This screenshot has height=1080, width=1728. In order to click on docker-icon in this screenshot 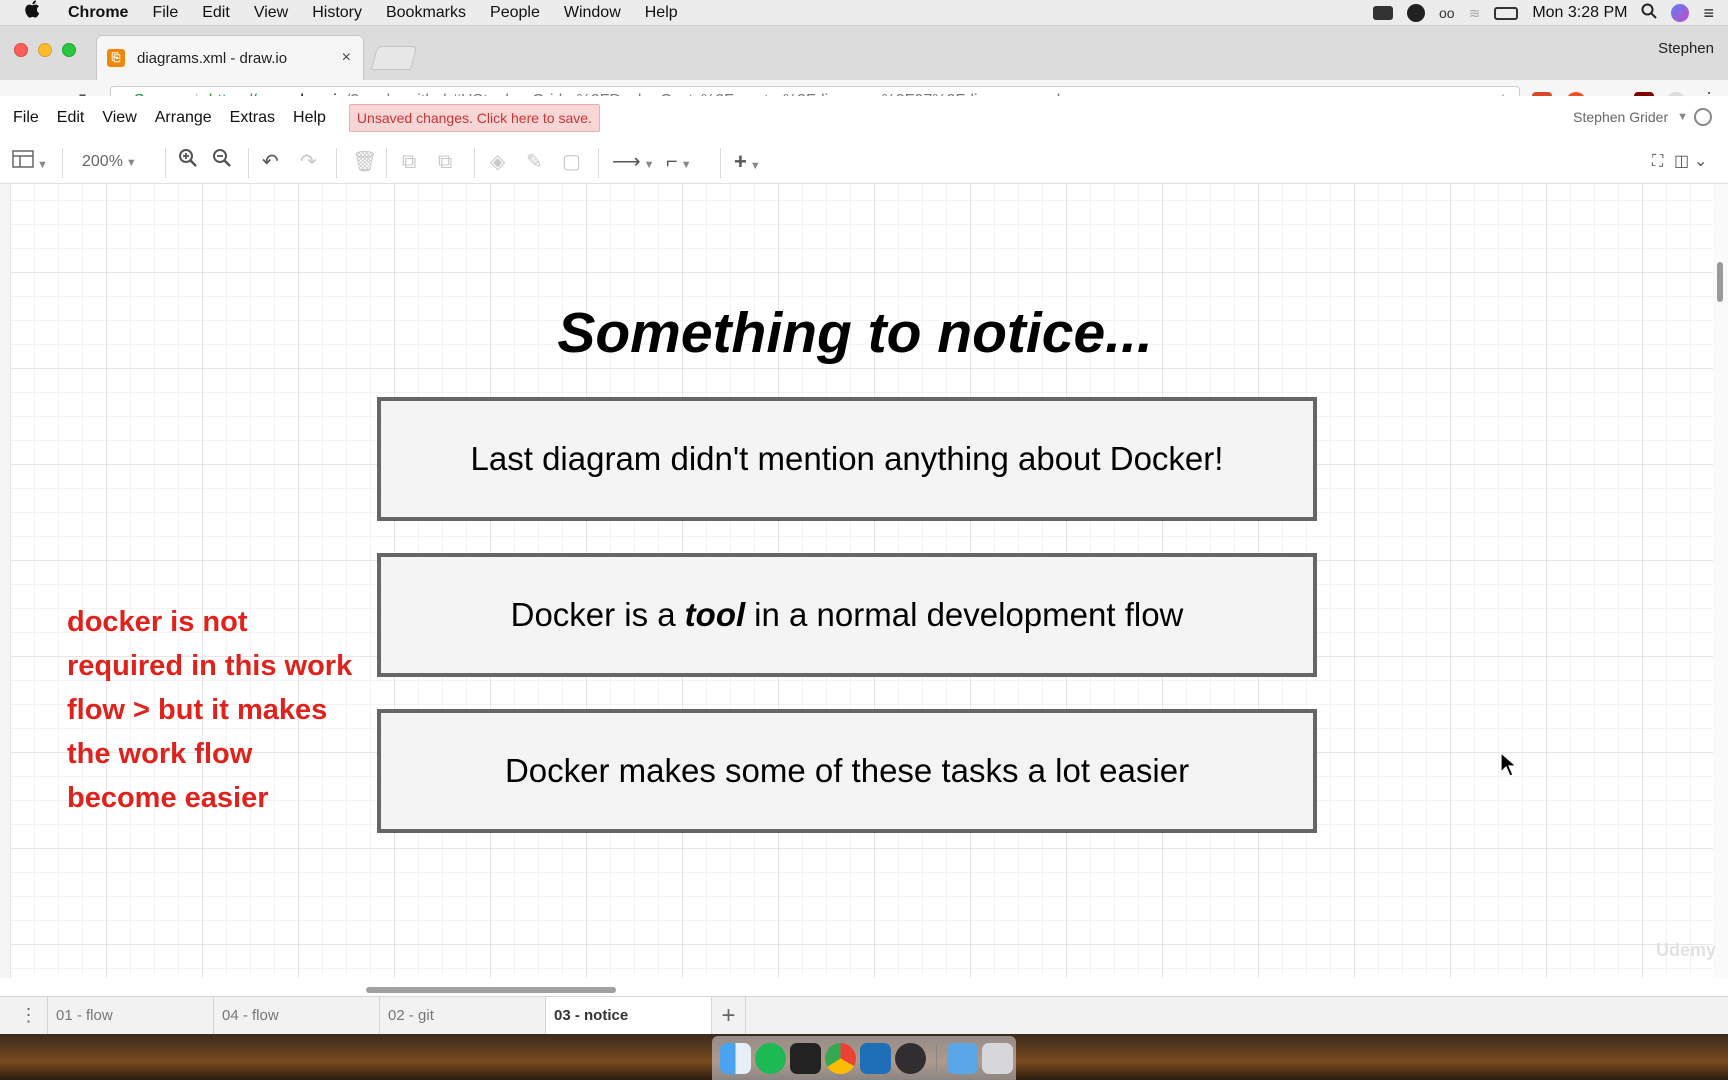, I will do `click(1383, 13)`.